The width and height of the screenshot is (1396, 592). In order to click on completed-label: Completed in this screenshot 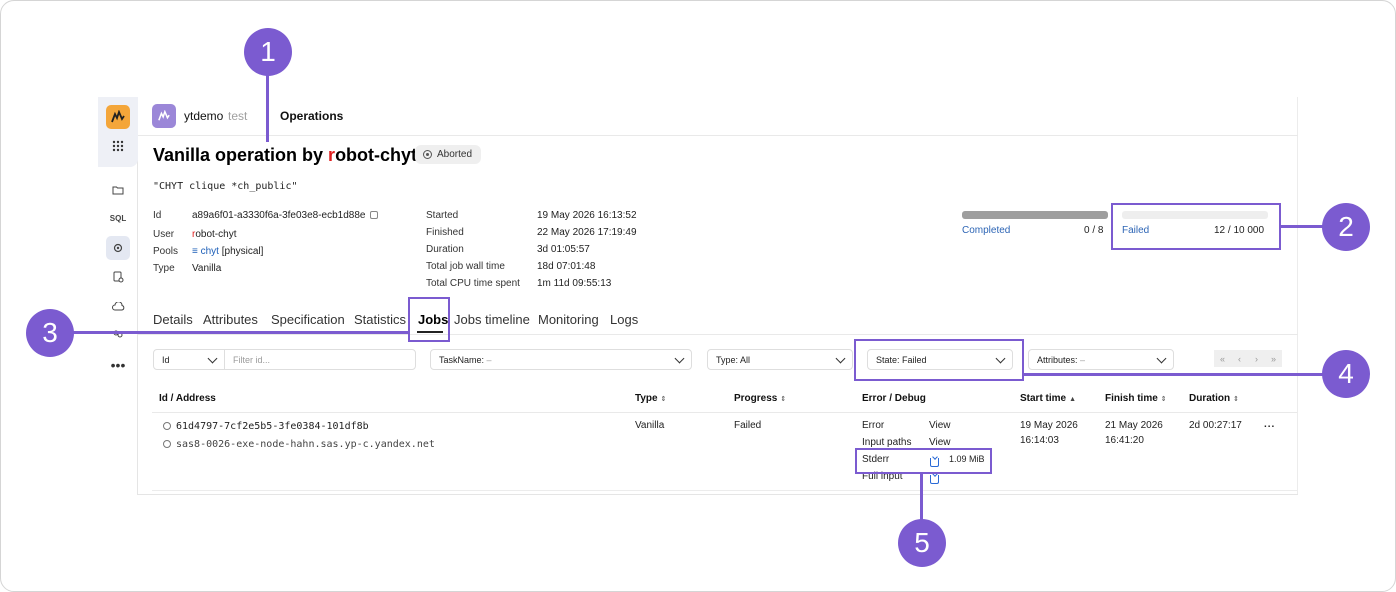, I will do `click(986, 230)`.